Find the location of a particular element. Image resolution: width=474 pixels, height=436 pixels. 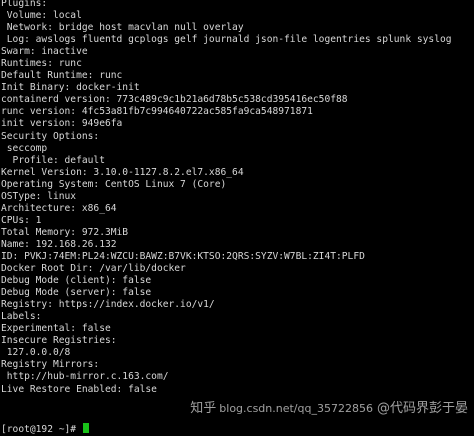

terminal-line: OSType: linux is located at coordinates (39, 196).